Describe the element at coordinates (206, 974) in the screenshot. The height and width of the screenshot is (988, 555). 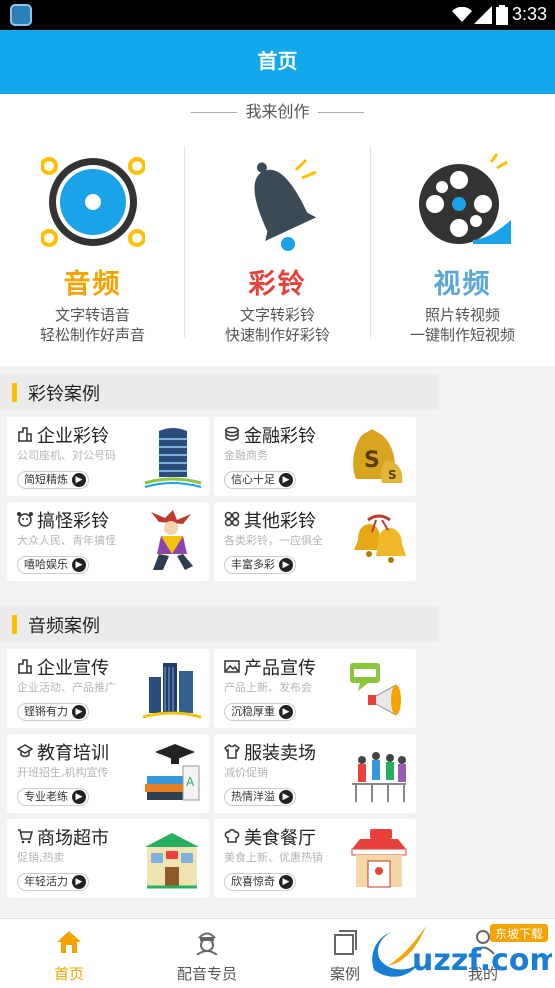
I see `nav-voice-actor-label: 配音专员` at that location.